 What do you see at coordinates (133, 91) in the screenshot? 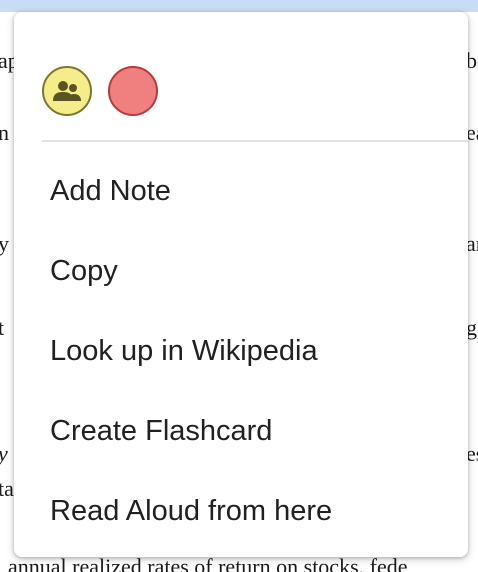
I see `red-highlight-button` at bounding box center [133, 91].